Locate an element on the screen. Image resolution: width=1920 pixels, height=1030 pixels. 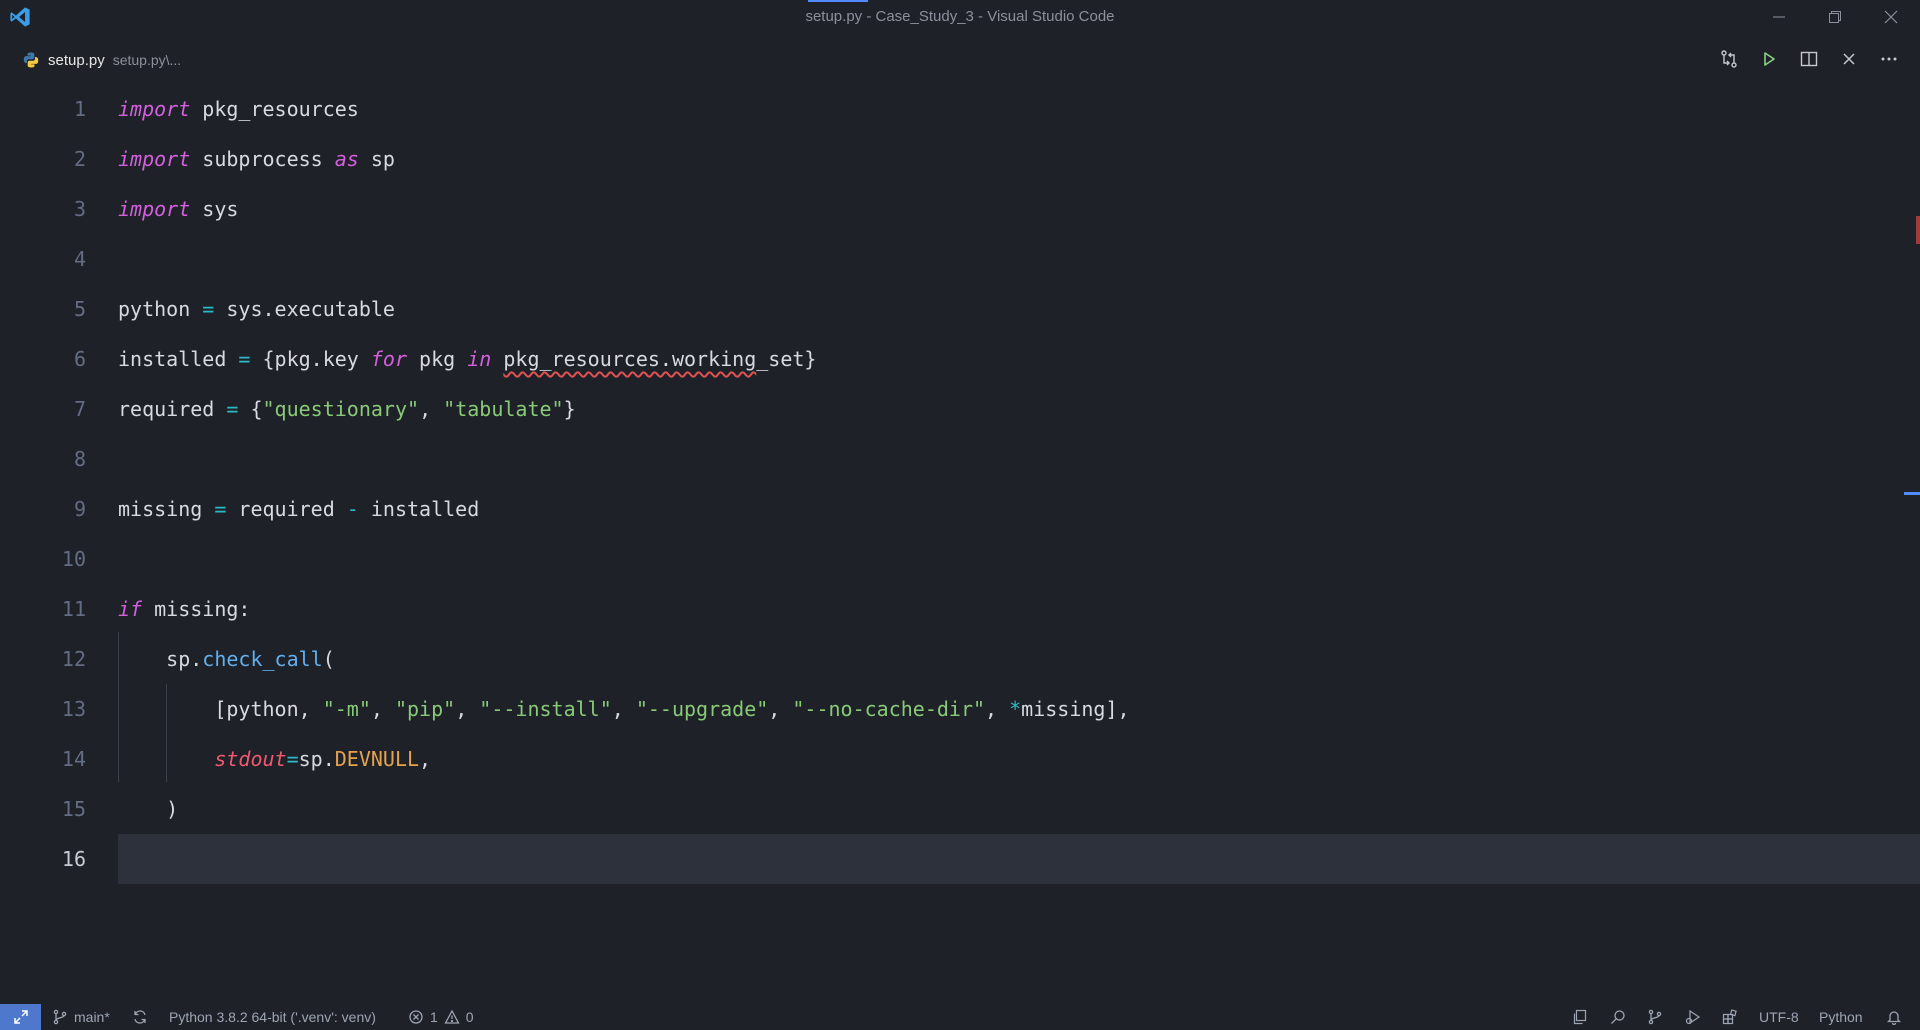
line-number: 6 is located at coordinates (79, 359).